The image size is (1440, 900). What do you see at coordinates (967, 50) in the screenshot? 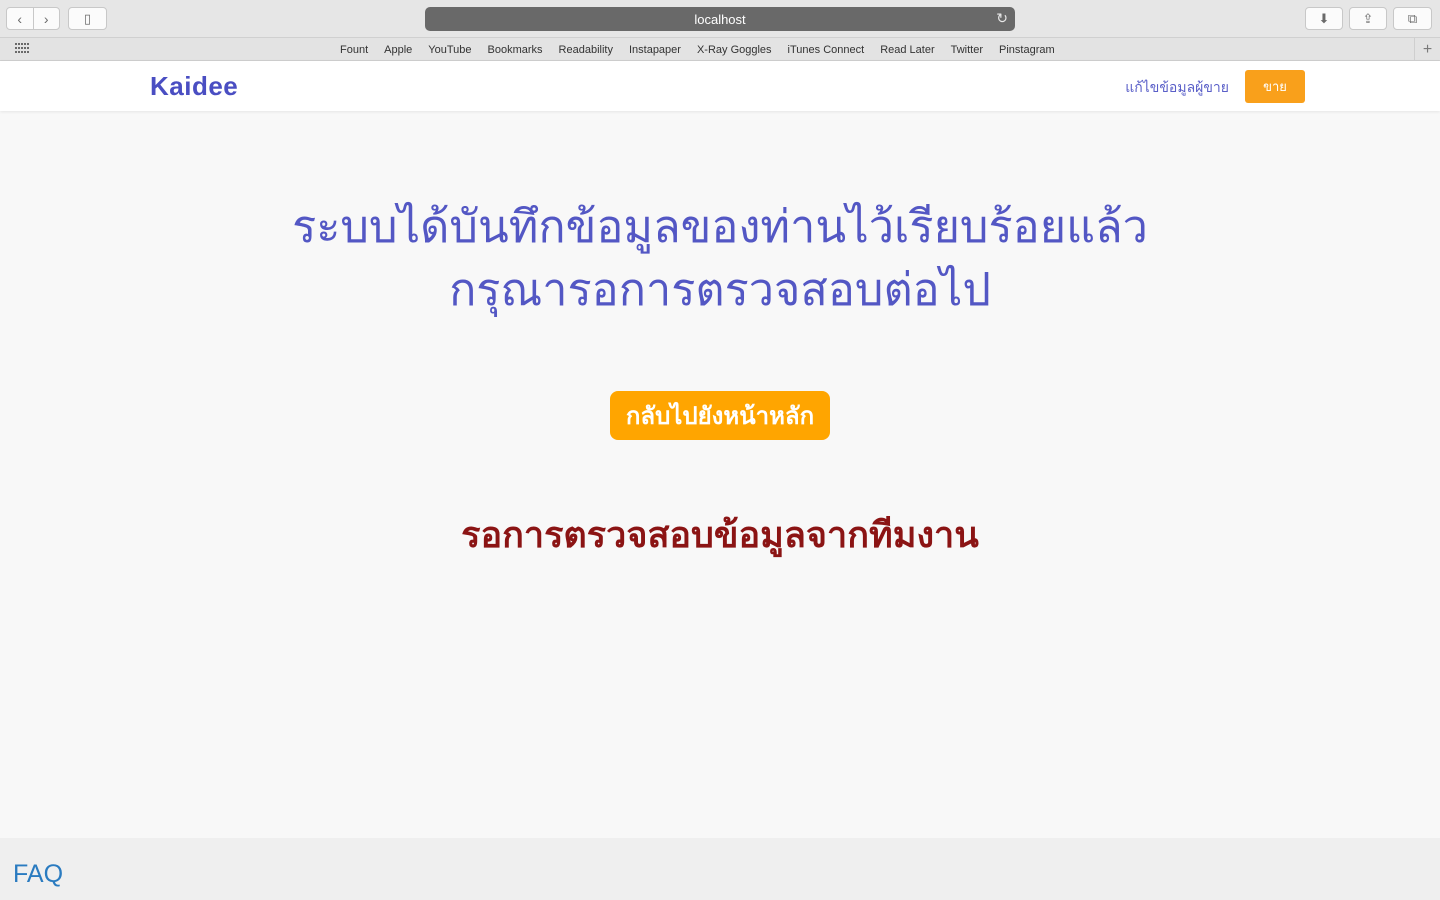
I see `bookmark-twitter: Twitter` at bounding box center [967, 50].